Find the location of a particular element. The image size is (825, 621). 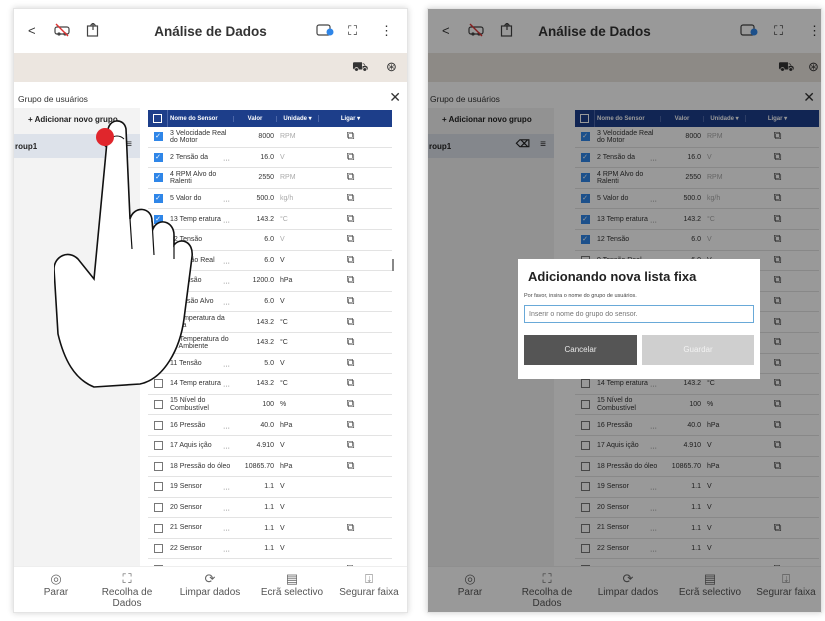

top-bar: < Análise de Dados ⛶ ⋮ is located at coordinates (210, 31).